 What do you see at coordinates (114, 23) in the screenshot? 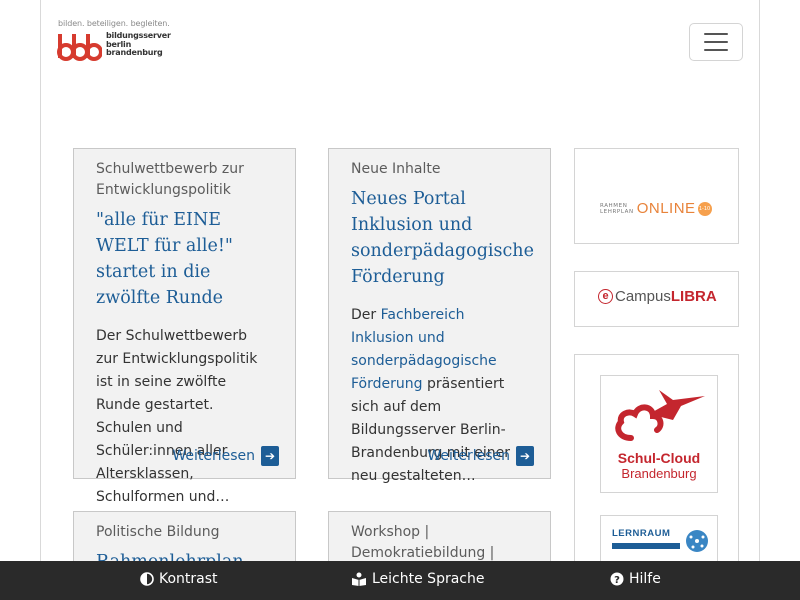
I see `logo-tagline: bilden. beteiligen. begleiten.` at bounding box center [114, 23].